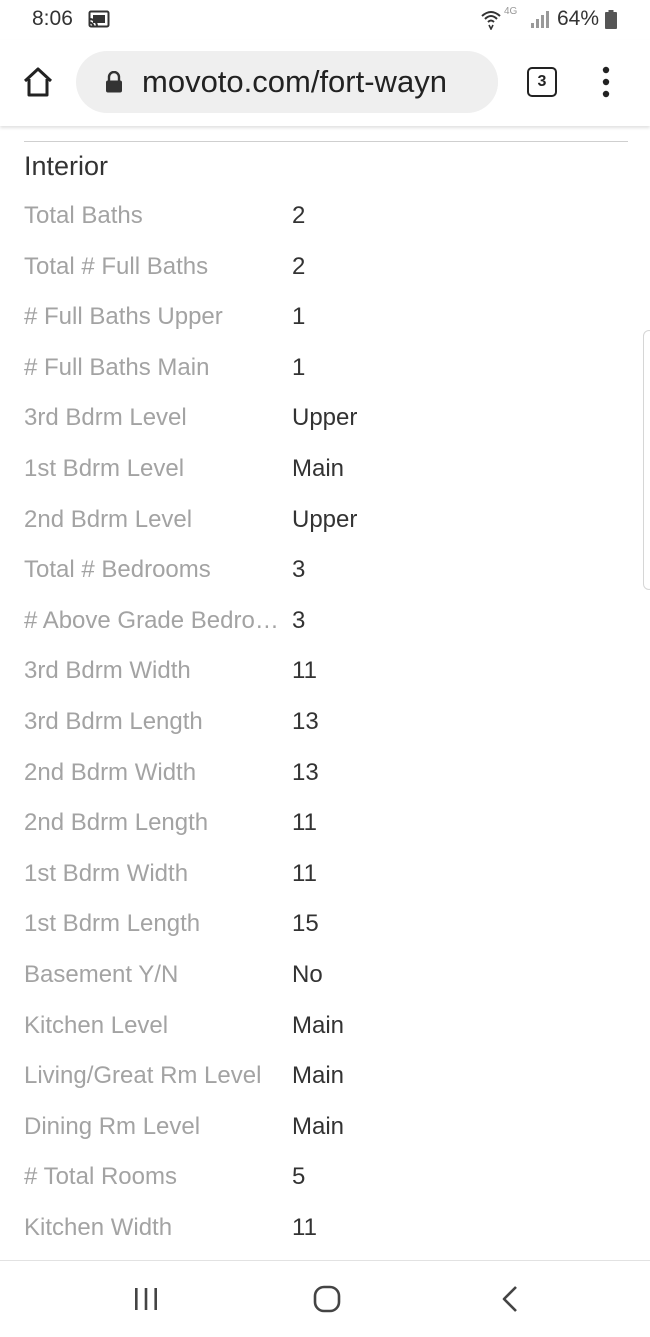 This screenshot has height=1337, width=650. What do you see at coordinates (294, 81) in the screenshot?
I see `url-text: movoto.com/fort-wayn` at bounding box center [294, 81].